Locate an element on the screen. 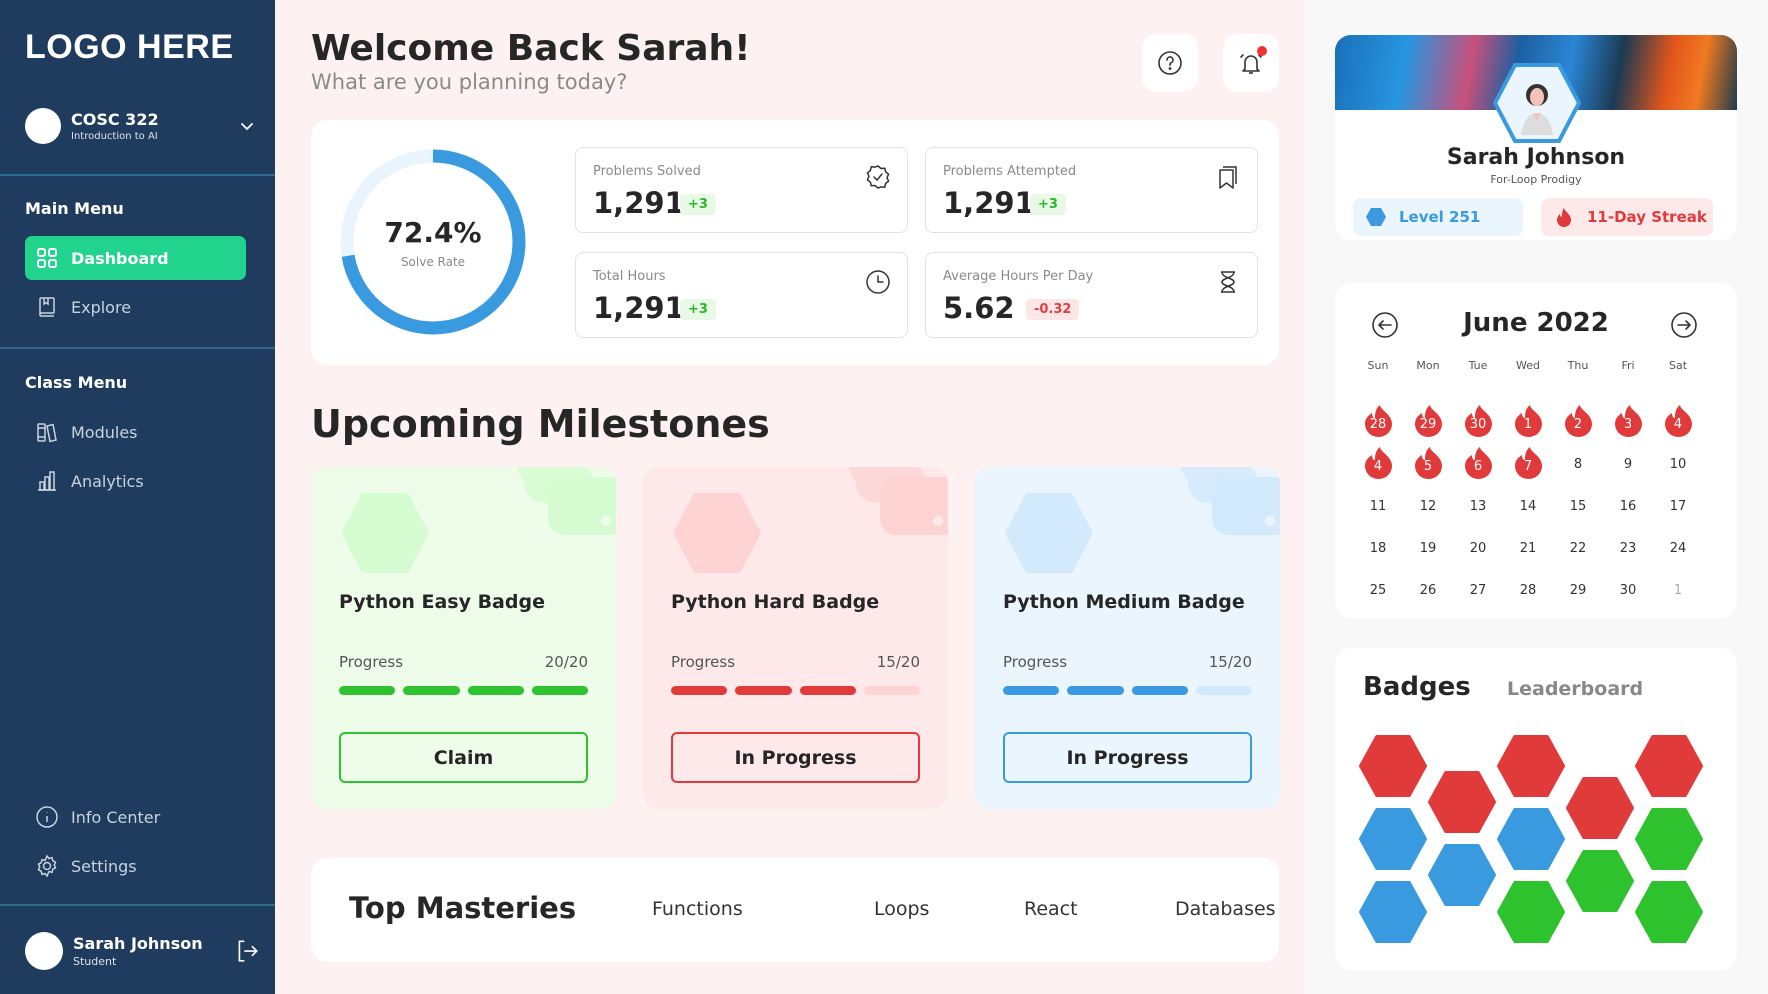 This screenshot has height=994, width=1768. calendar-day: 13 is located at coordinates (1478, 506).